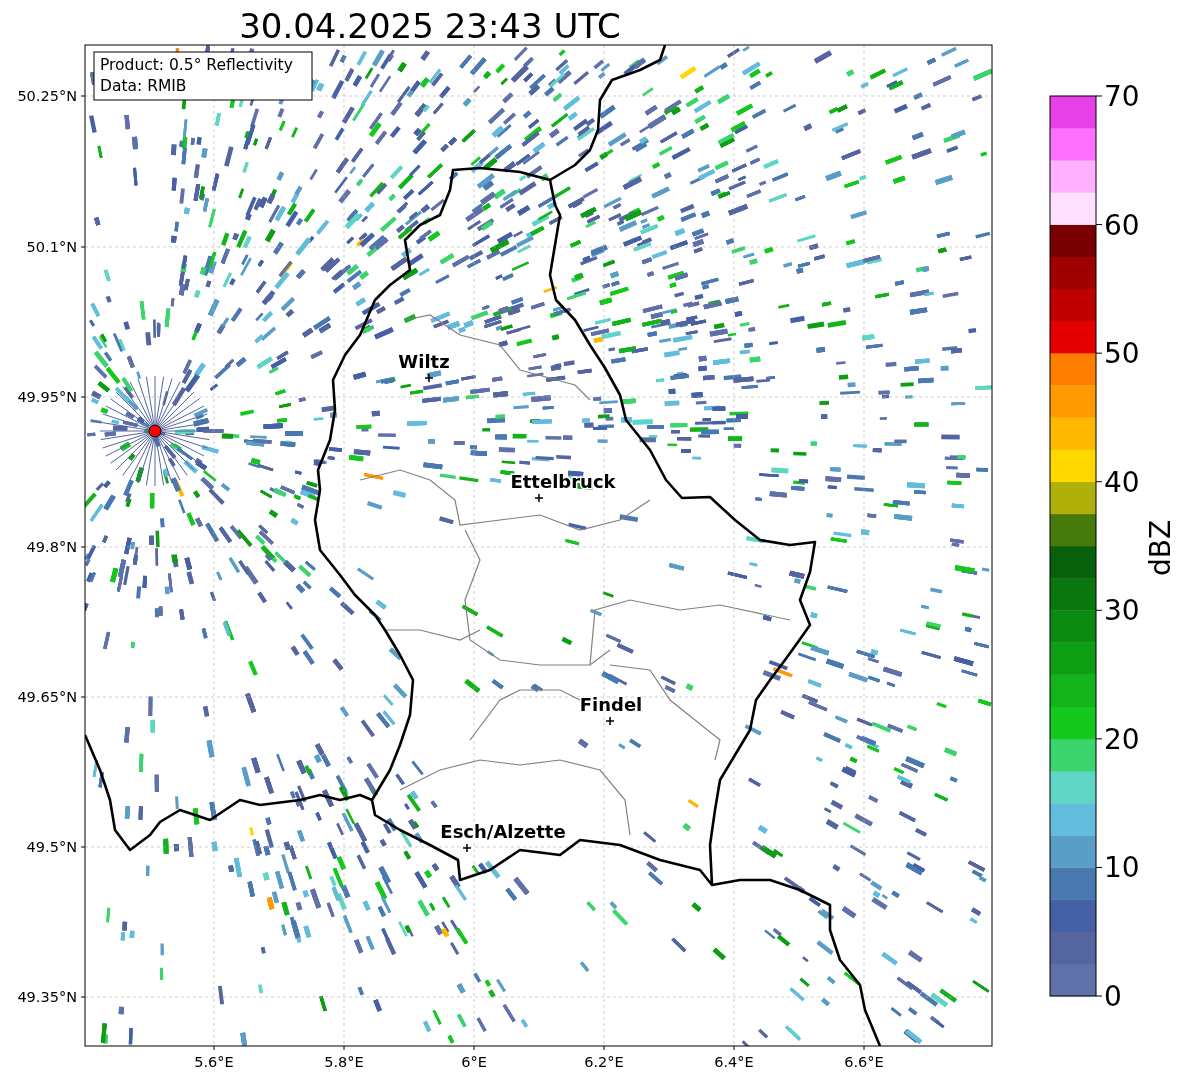  I want to click on longitude-label: 6°E, so click(474, 1062).